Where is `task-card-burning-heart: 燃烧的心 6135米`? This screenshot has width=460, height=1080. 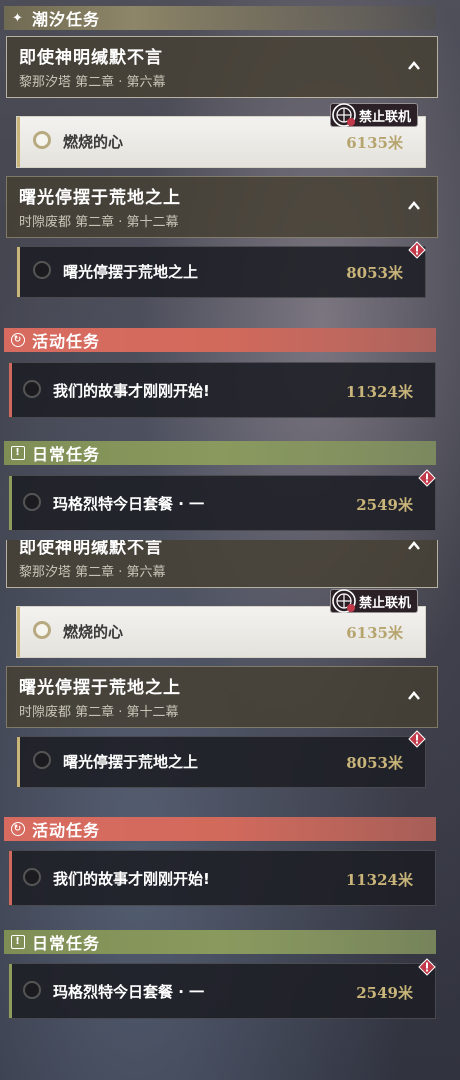 task-card-burning-heart: 燃烧的心 6135米 is located at coordinates (221, 632).